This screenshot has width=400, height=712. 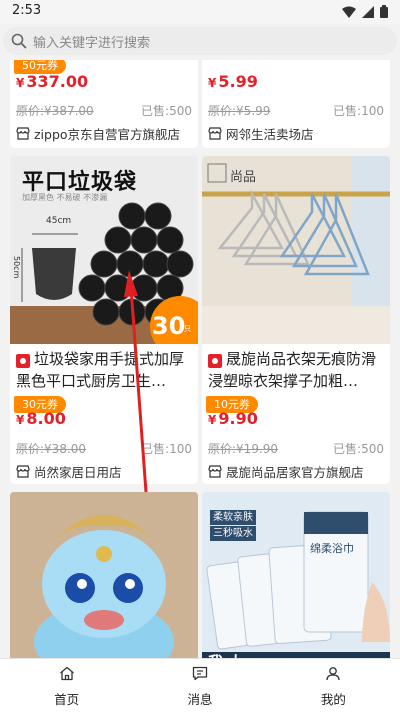 What do you see at coordinates (91, 41) in the screenshot?
I see `search-input: 输入关键字进行搜索` at bounding box center [91, 41].